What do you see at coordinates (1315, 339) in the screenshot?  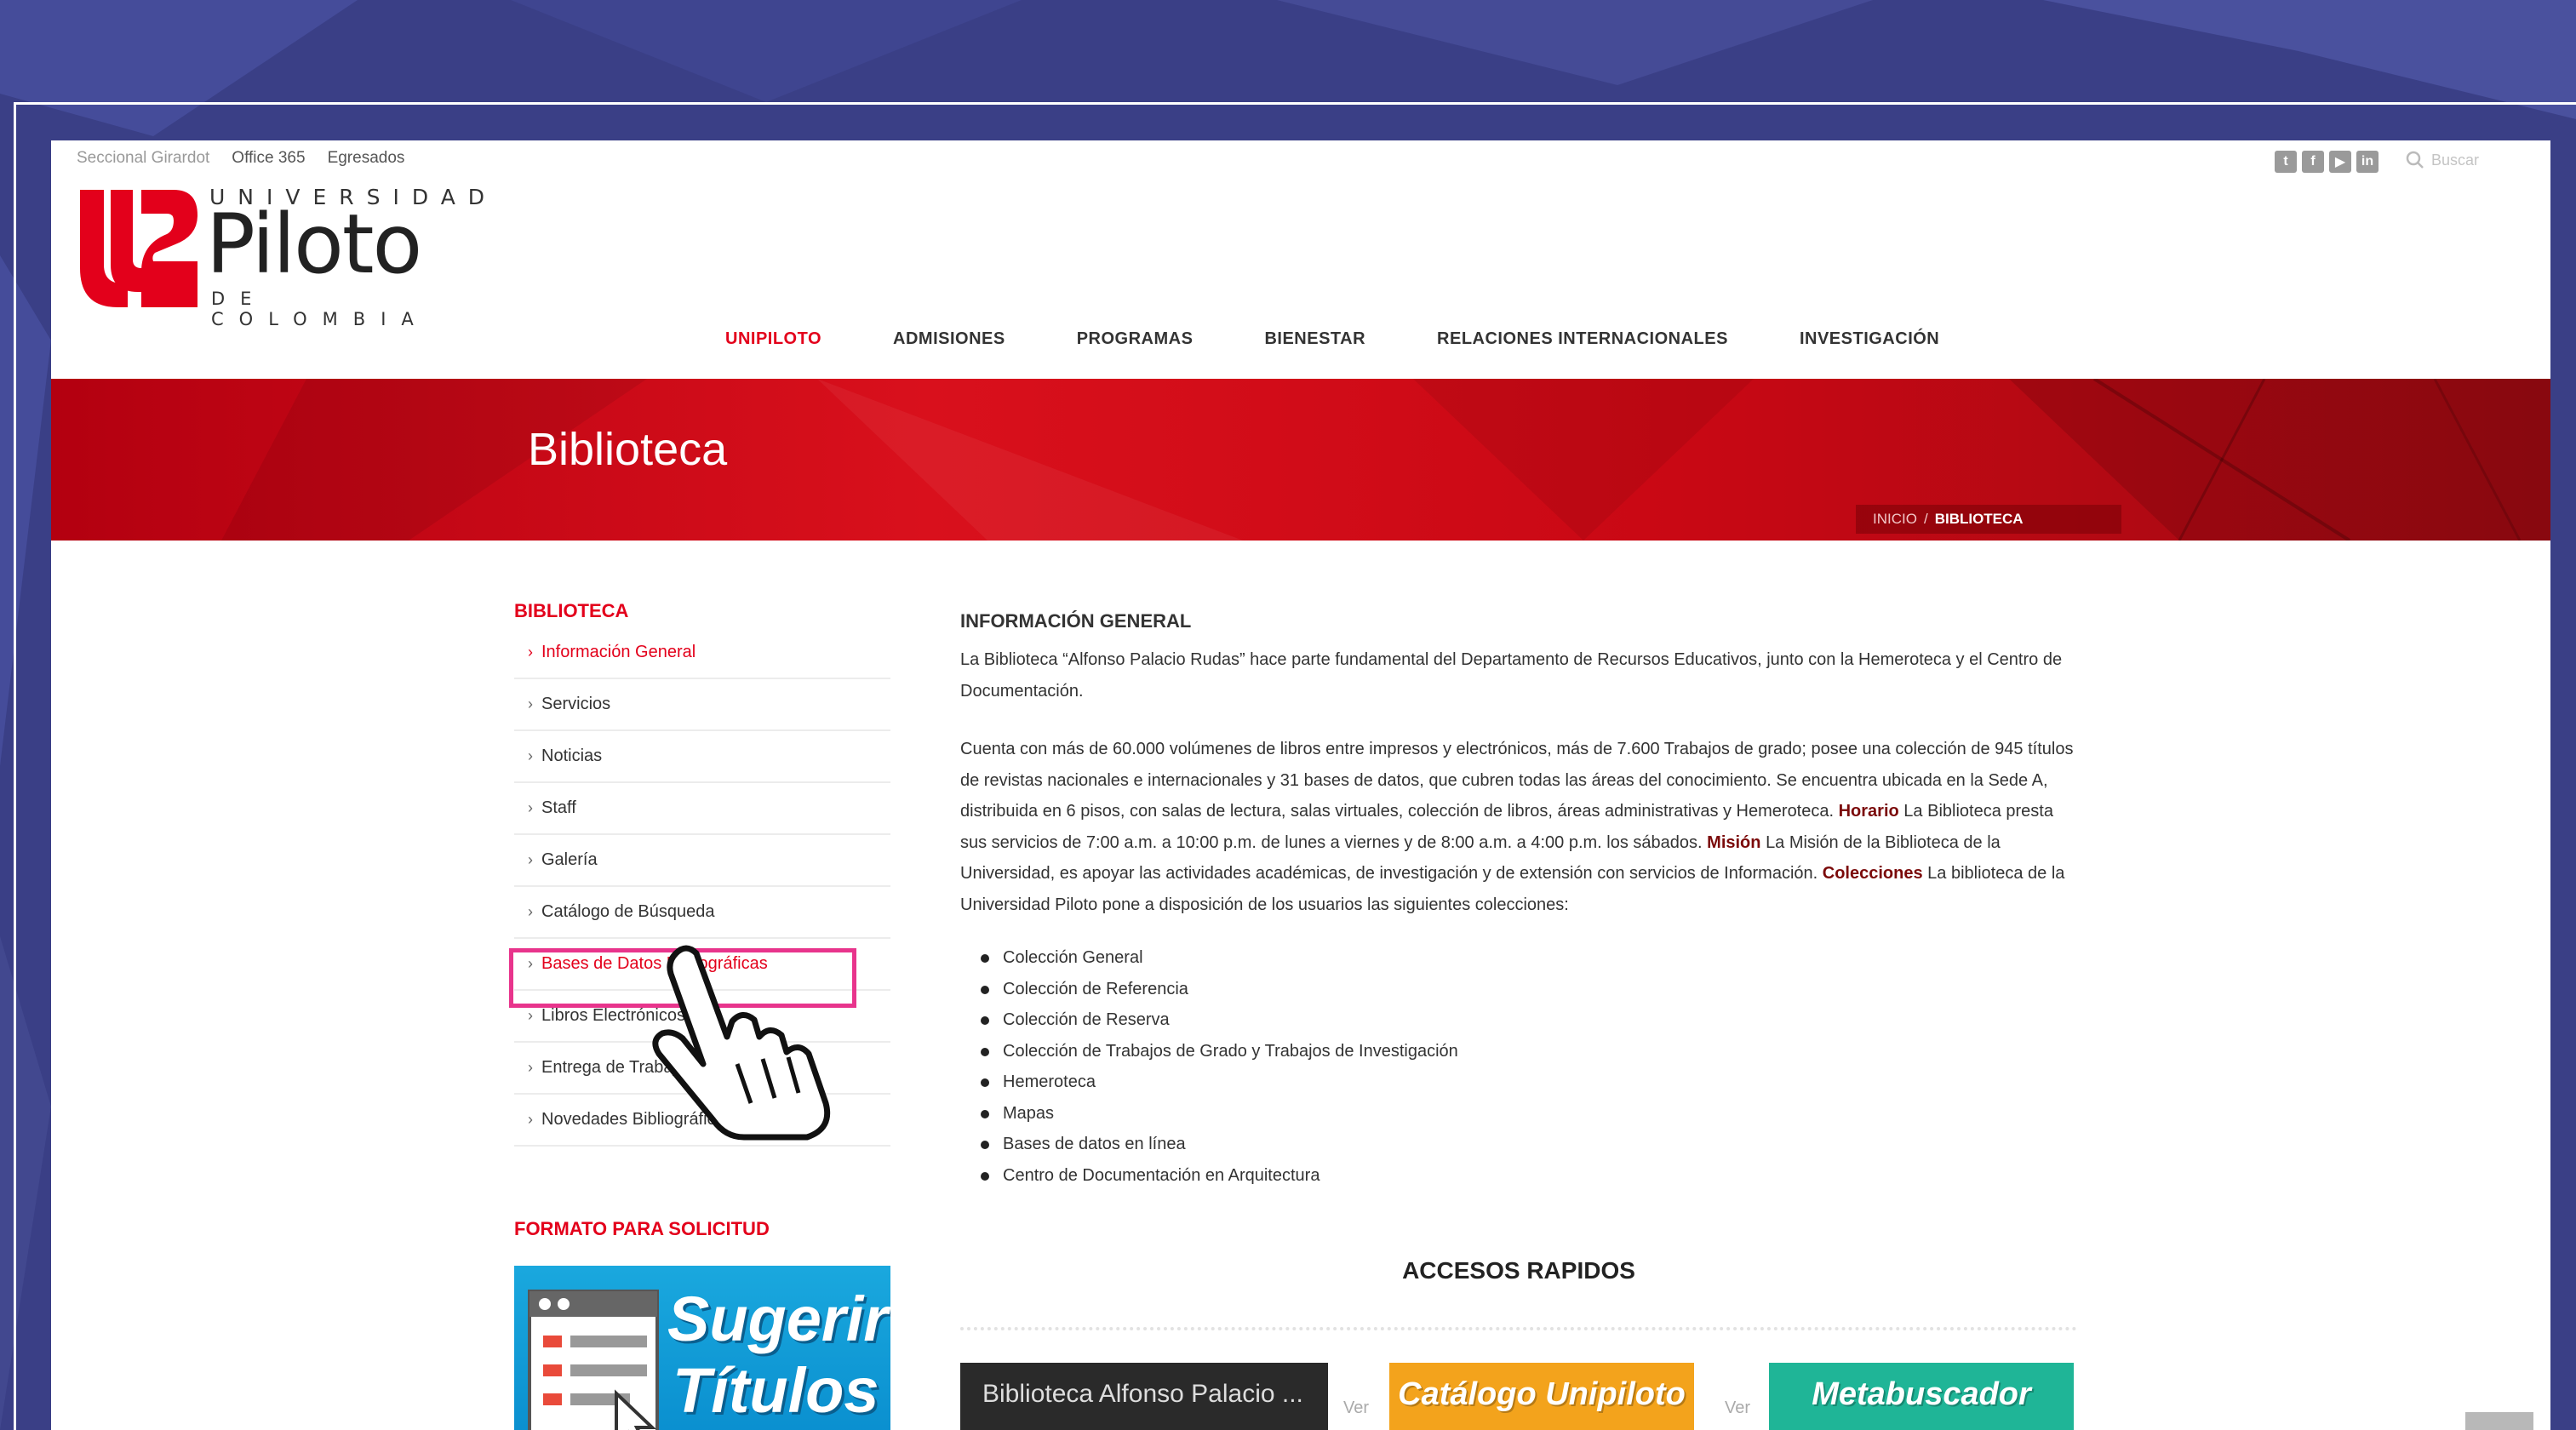 I see `nav-bienestar: BIENESTAR` at bounding box center [1315, 339].